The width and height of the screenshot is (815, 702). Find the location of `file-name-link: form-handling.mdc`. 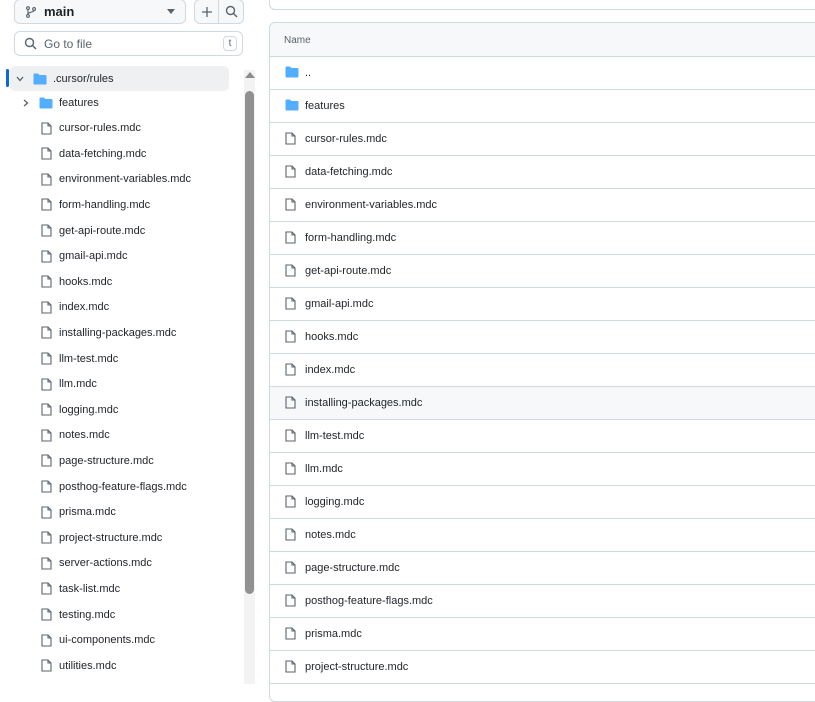

file-name-link: form-handling.mdc is located at coordinates (350, 238).